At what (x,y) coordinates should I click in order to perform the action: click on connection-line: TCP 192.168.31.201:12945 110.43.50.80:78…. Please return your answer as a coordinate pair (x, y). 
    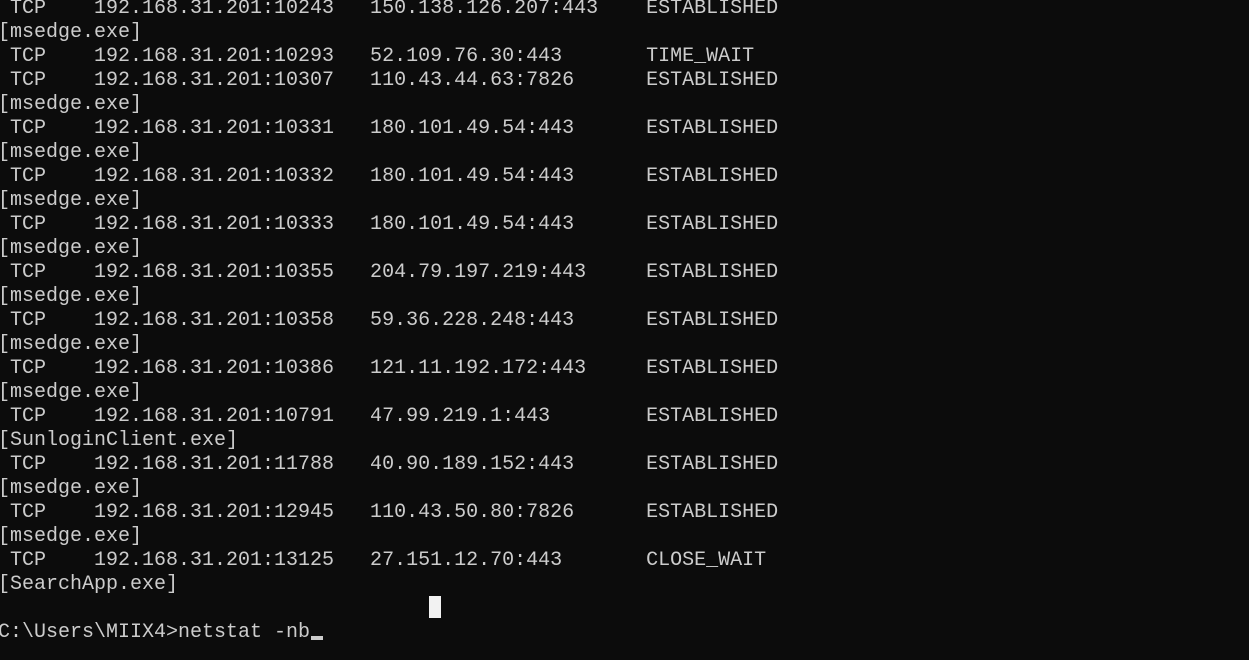
    Looking at the image, I should click on (389, 512).